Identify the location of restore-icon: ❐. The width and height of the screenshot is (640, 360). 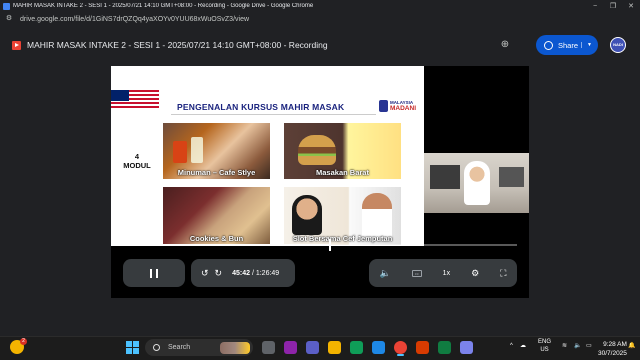
(613, 6).